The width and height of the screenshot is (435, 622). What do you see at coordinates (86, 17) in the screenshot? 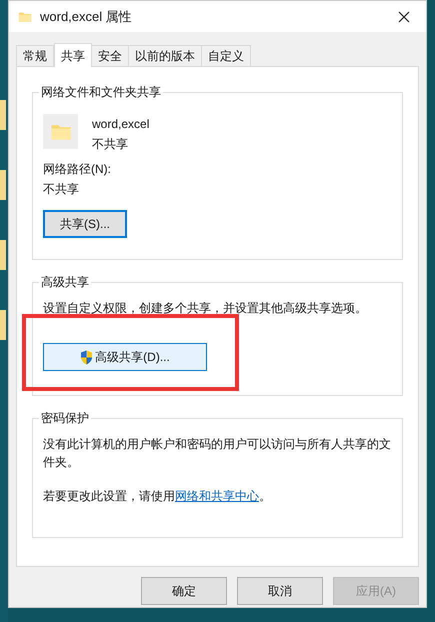
I see `window-title: word,excel 属性` at bounding box center [86, 17].